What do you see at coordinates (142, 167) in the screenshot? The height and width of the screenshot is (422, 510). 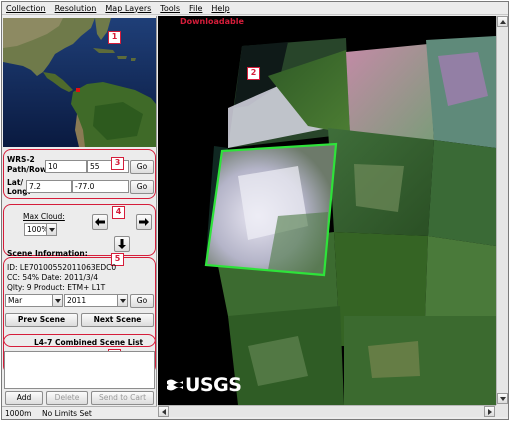 I see `go-path-row-button: Go` at bounding box center [142, 167].